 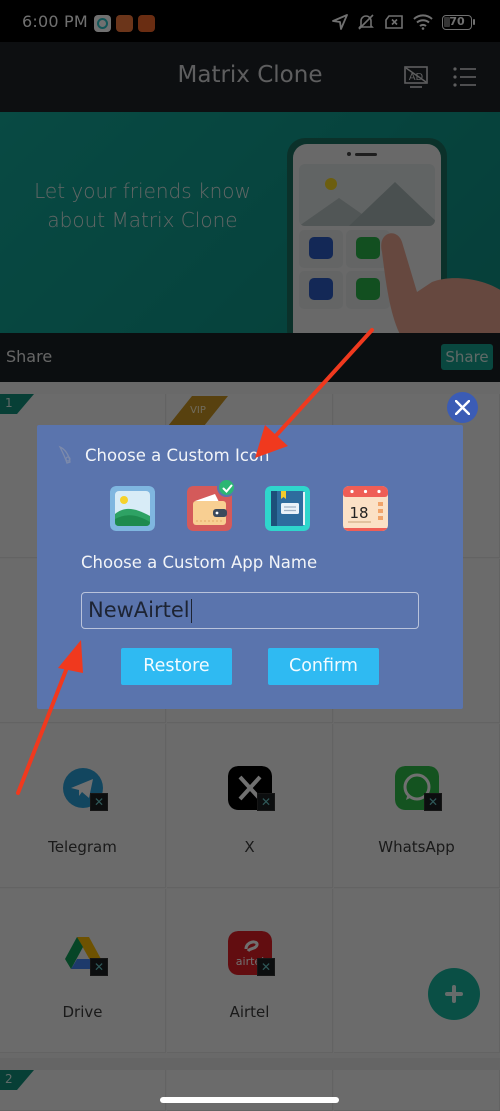 I want to click on calendar-icon: 18, so click(x=365, y=508).